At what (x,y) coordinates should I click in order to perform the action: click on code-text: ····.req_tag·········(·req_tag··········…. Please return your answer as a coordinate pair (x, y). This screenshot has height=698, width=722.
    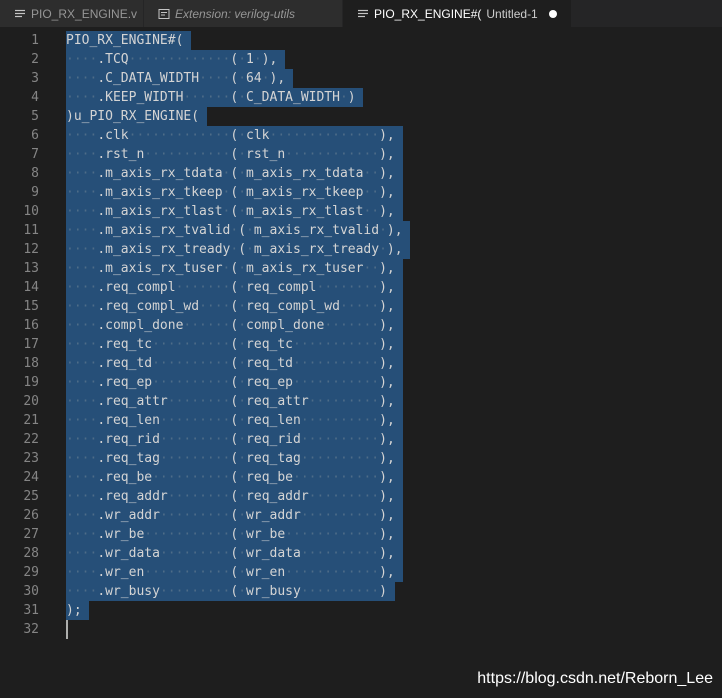
    Looking at the image, I should click on (234, 458).